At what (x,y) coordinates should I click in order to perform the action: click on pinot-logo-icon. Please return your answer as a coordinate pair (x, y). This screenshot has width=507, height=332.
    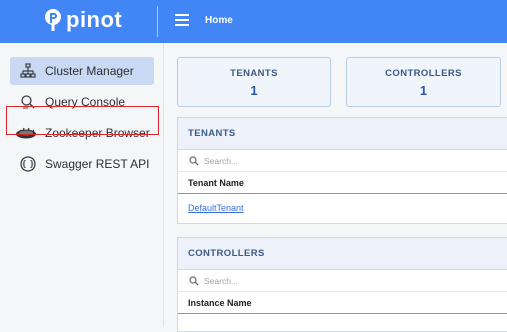
    Looking at the image, I should click on (53, 20).